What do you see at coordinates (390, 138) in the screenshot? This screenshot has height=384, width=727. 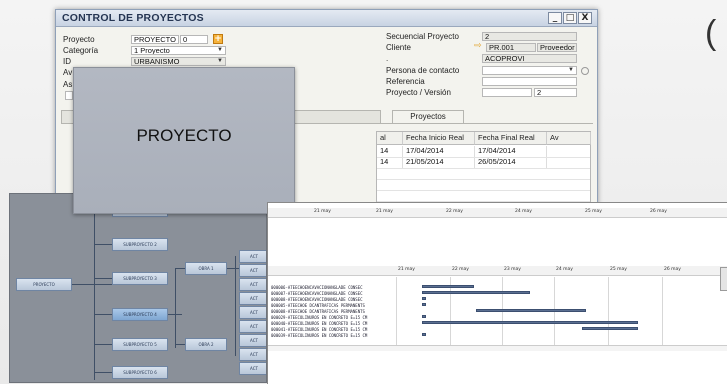 I see `grid-header: al` at bounding box center [390, 138].